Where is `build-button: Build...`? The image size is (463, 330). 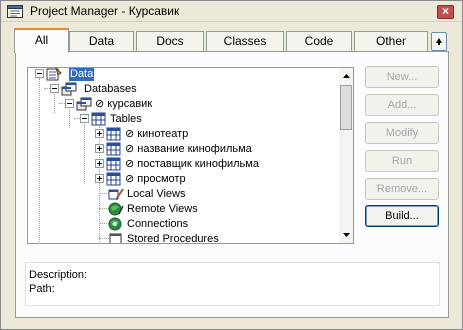
build-button: Build... is located at coordinates (402, 216).